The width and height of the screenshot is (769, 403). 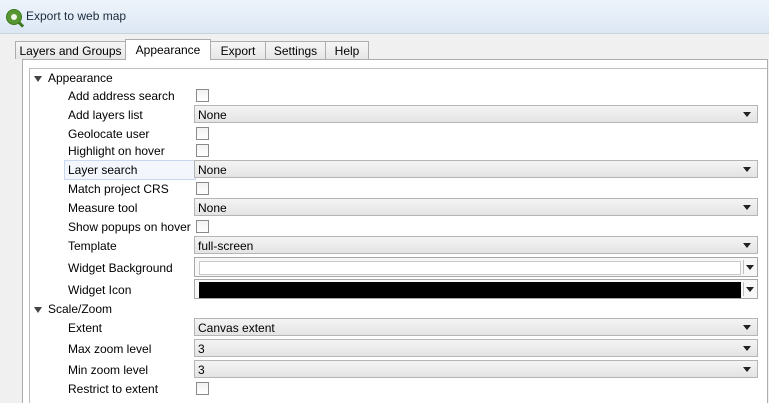 I want to click on section-scale-zoom: Scale/Zoom, so click(x=80, y=309).